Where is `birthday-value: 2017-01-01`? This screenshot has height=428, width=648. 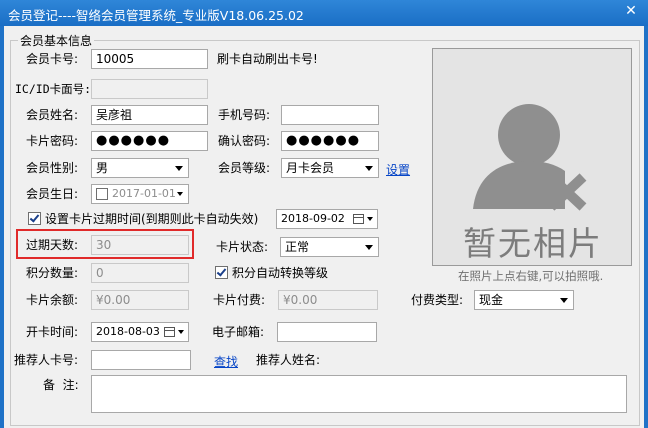 birthday-value: 2017-01-01 is located at coordinates (144, 193).